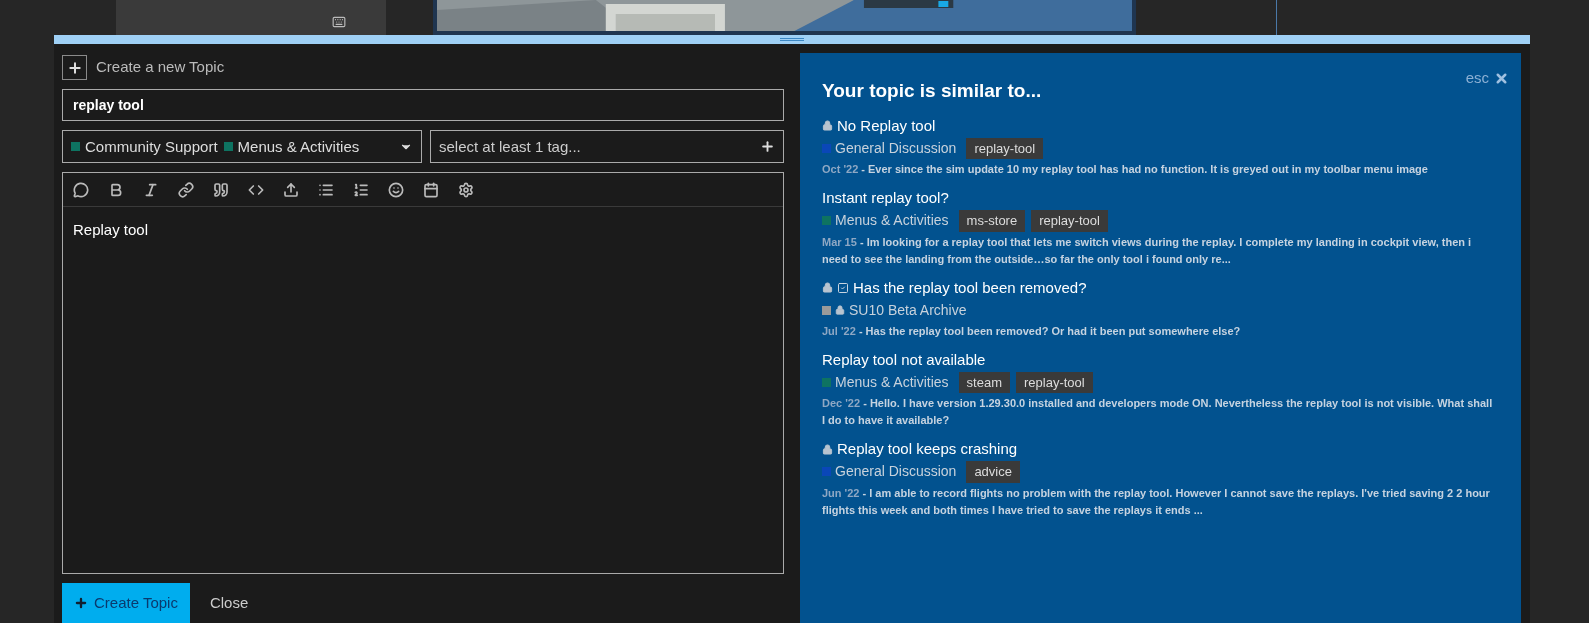  What do you see at coordinates (151, 146) in the screenshot?
I see `category-name: Community Support` at bounding box center [151, 146].